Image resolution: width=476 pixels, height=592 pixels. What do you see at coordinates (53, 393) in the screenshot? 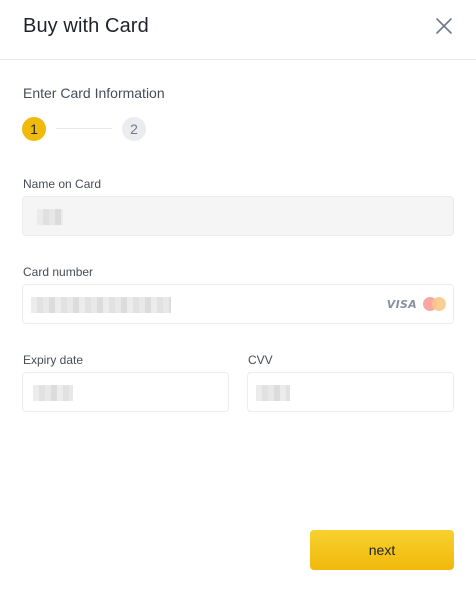
I see `redacted-expiry` at bounding box center [53, 393].